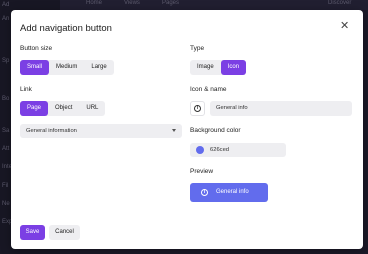  What do you see at coordinates (232, 192) in the screenshot?
I see `preview-button-label: General info` at bounding box center [232, 192].